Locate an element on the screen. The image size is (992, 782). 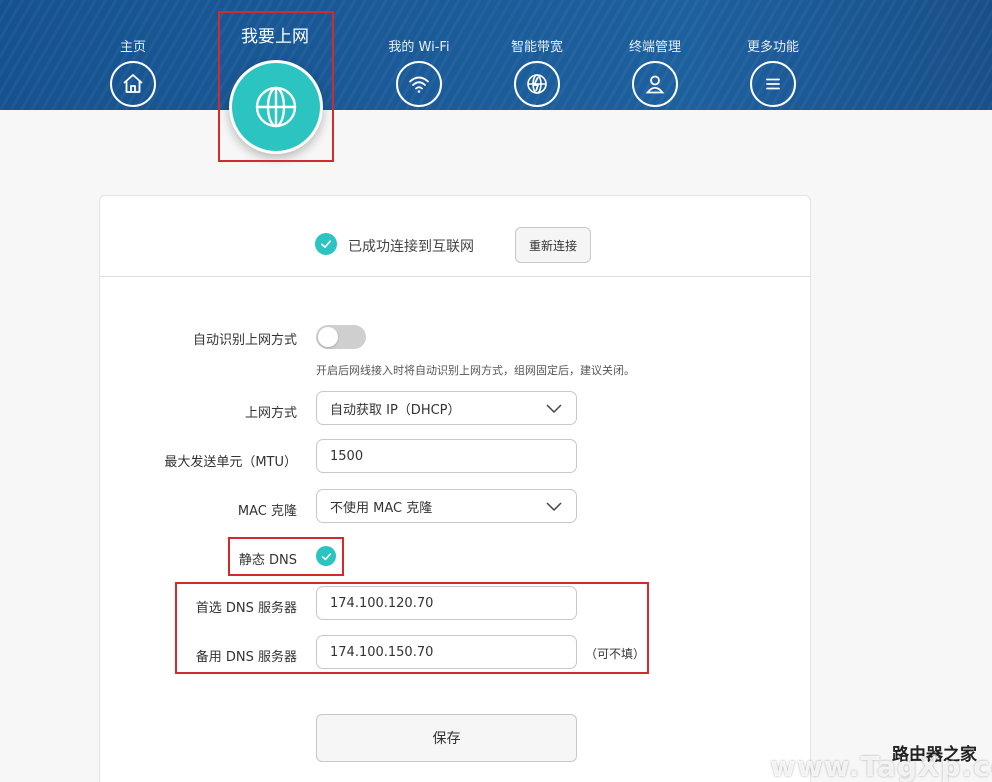
globe-icon is located at coordinates (276, 107).